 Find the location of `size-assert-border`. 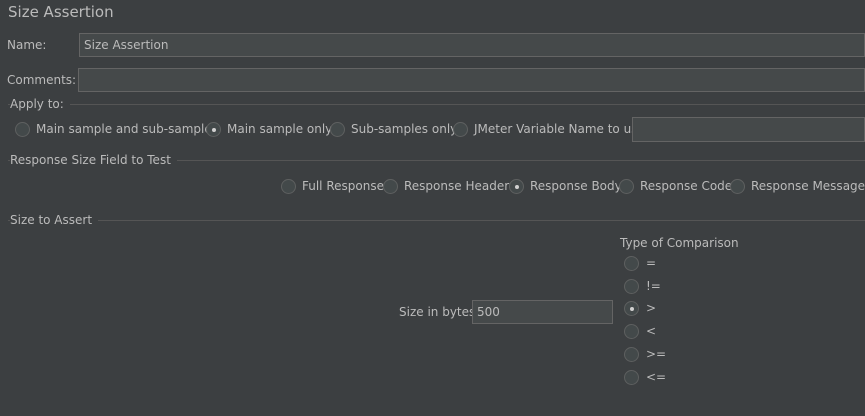

size-assert-border is located at coordinates (436, 220).